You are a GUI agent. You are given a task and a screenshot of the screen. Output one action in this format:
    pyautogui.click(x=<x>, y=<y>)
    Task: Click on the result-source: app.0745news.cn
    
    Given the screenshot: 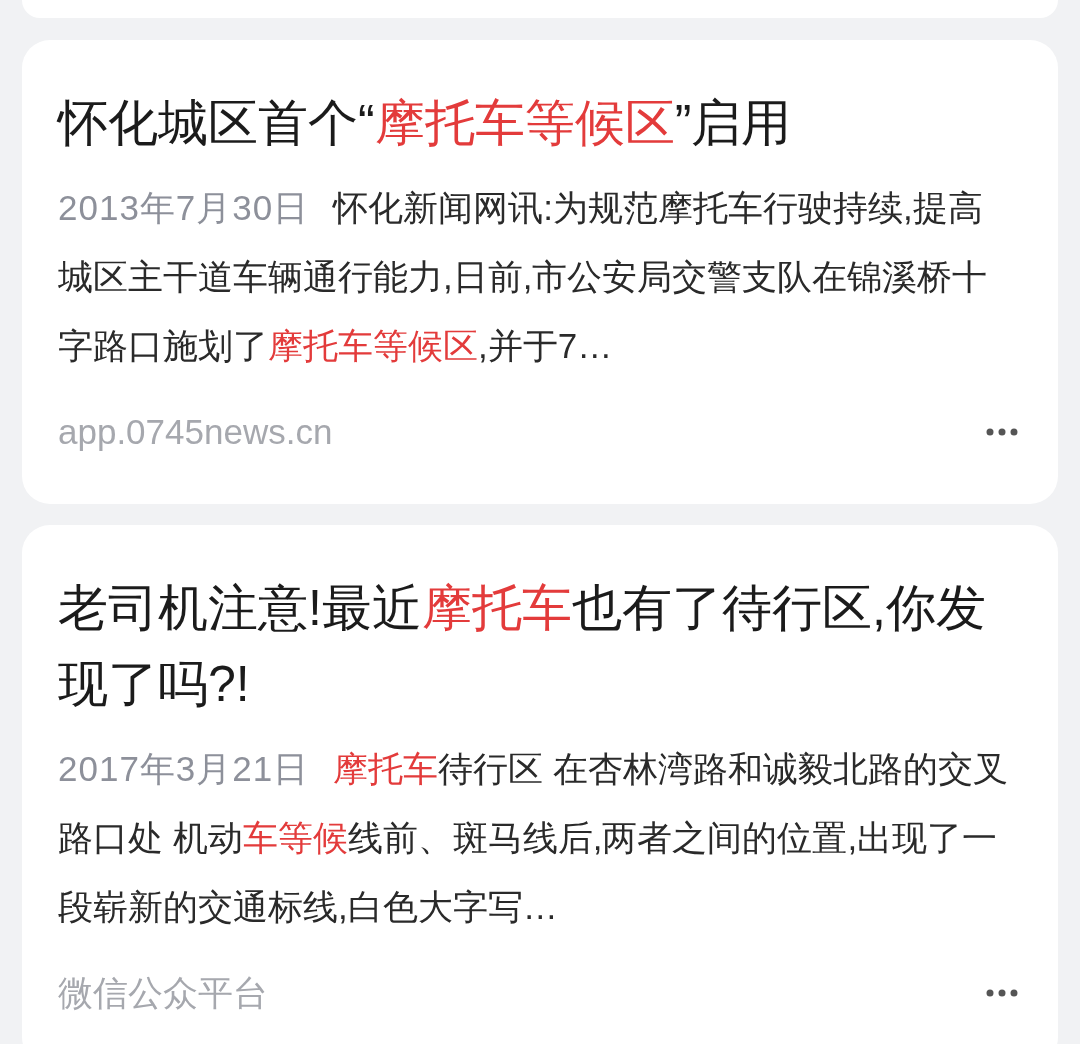 What is the action you would take?
    pyautogui.click(x=195, y=432)
    